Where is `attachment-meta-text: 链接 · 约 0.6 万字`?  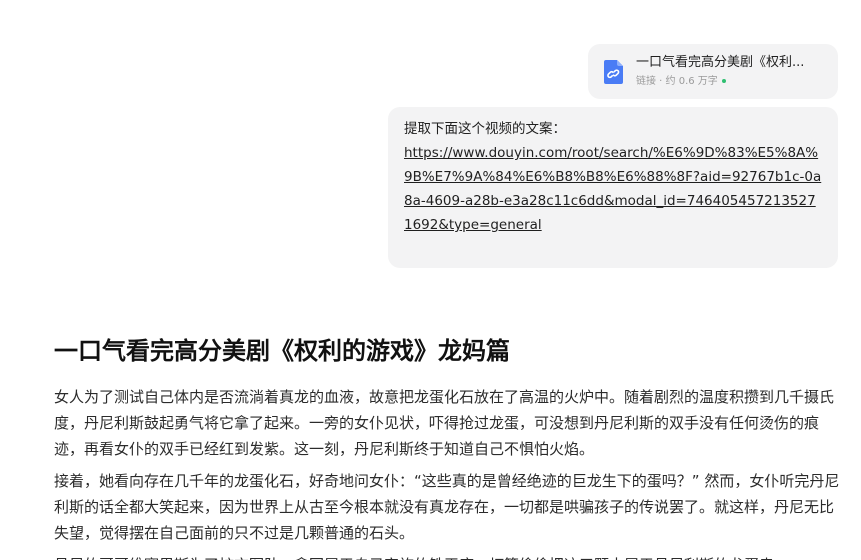 attachment-meta-text: 链接 · 约 0.6 万字 is located at coordinates (677, 81).